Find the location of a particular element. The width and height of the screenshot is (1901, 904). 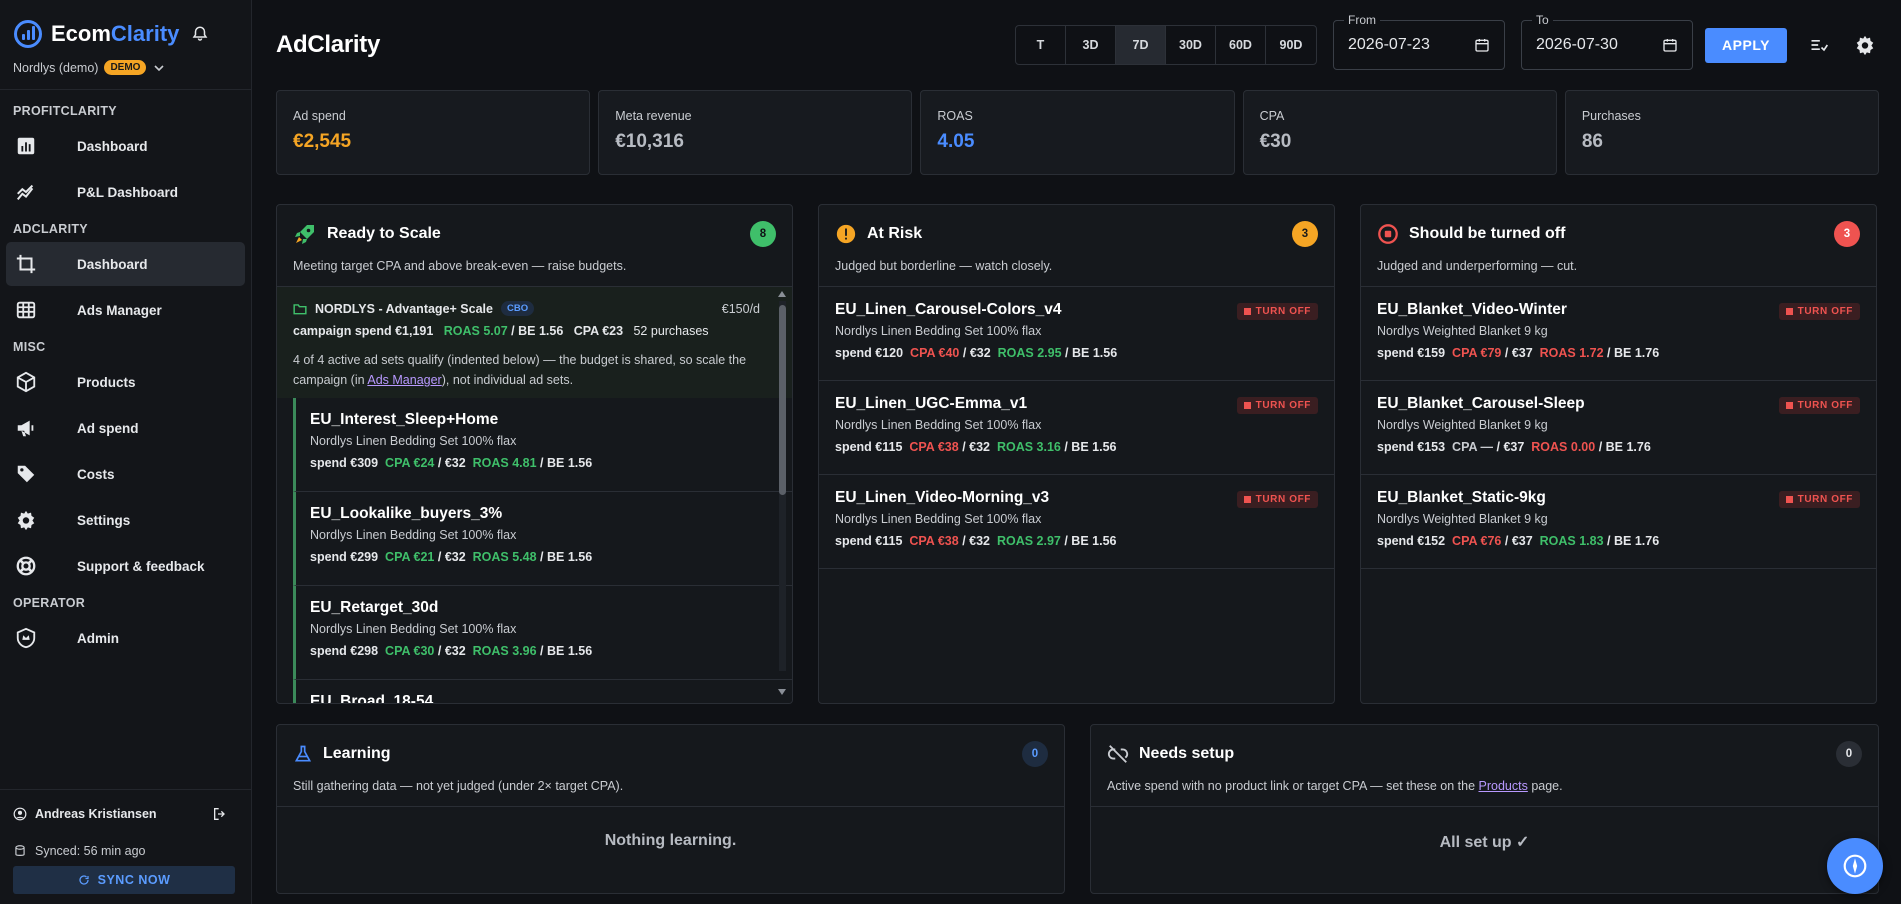

sidebar-item-admin: Admin is located at coordinates (125, 638).